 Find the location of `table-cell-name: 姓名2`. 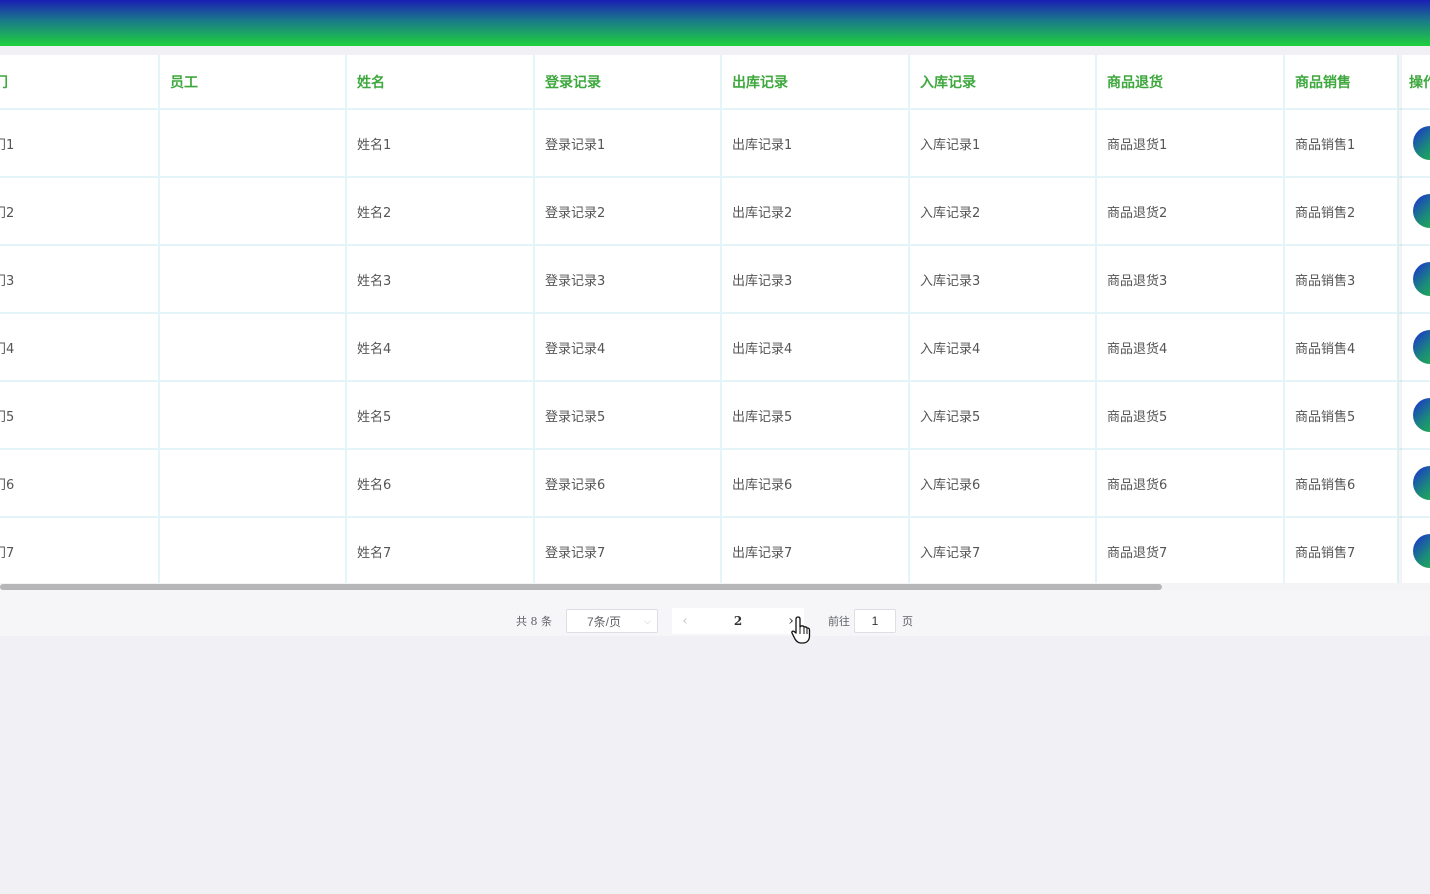

table-cell-name: 姓名2 is located at coordinates (441, 212).